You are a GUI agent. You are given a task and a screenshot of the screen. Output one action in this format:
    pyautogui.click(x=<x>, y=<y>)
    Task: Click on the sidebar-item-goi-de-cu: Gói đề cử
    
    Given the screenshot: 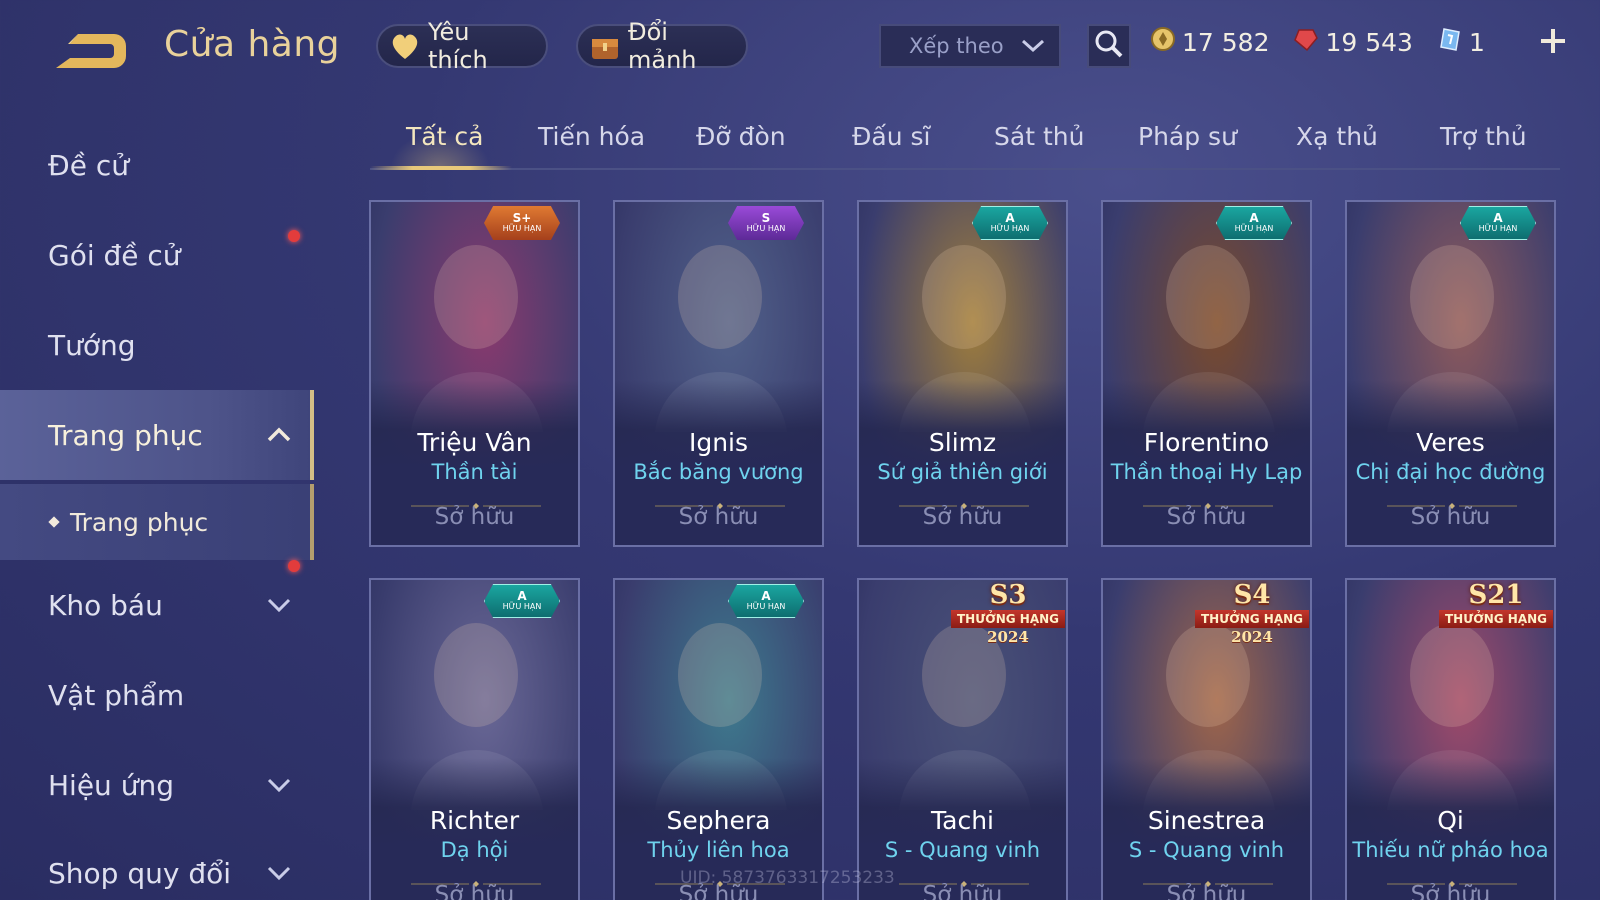 What is the action you would take?
    pyautogui.click(x=157, y=255)
    